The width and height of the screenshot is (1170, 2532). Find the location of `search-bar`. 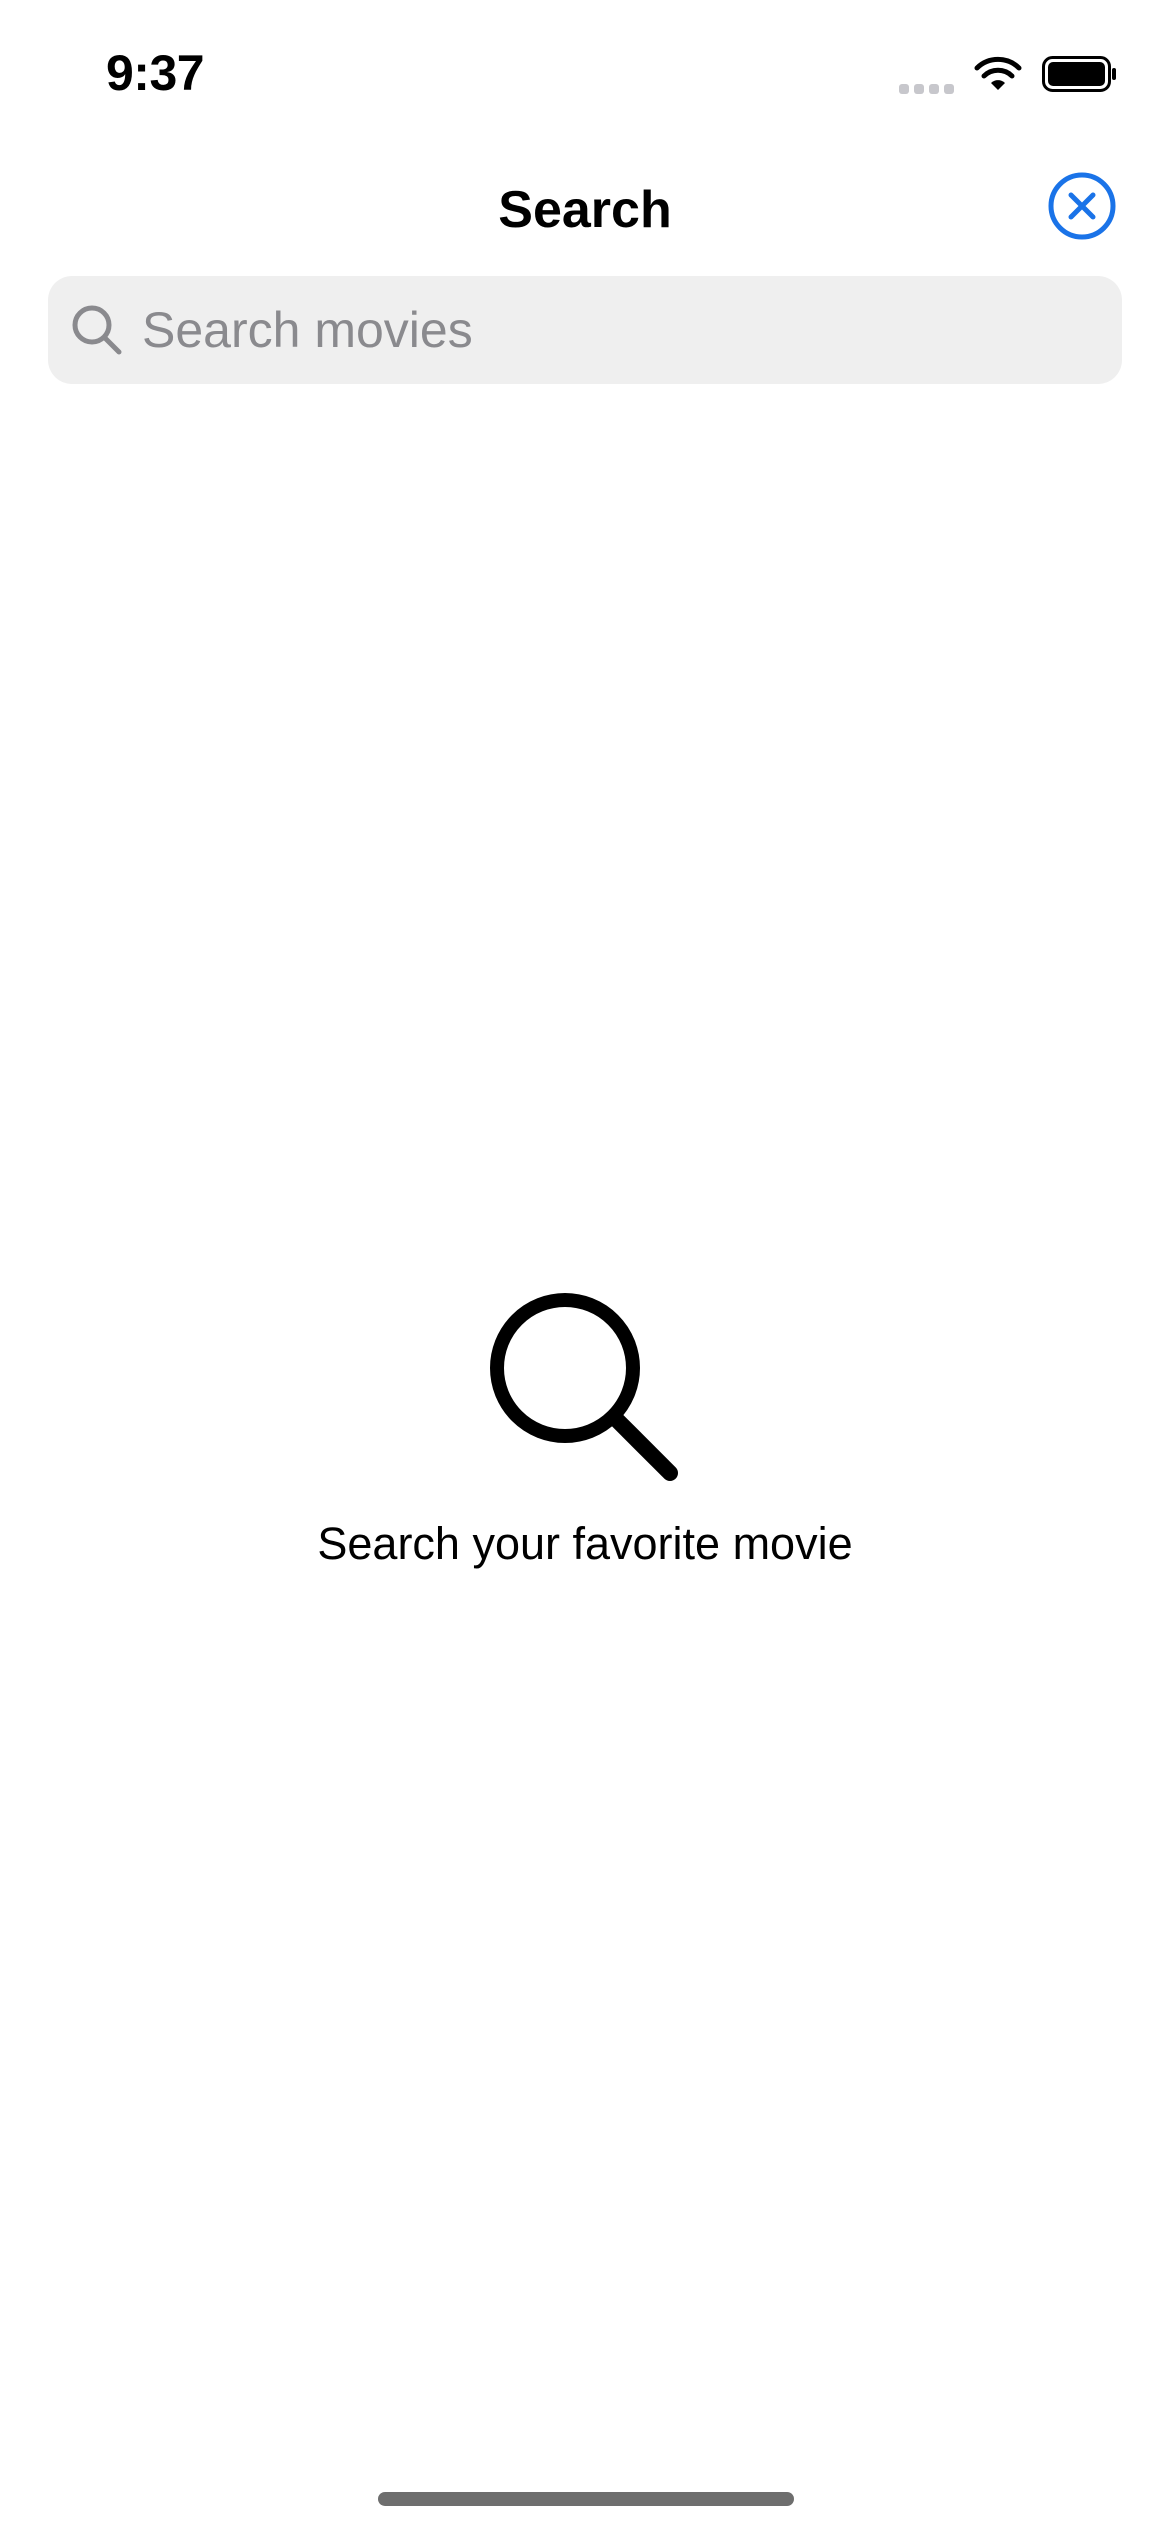

search-bar is located at coordinates (585, 330).